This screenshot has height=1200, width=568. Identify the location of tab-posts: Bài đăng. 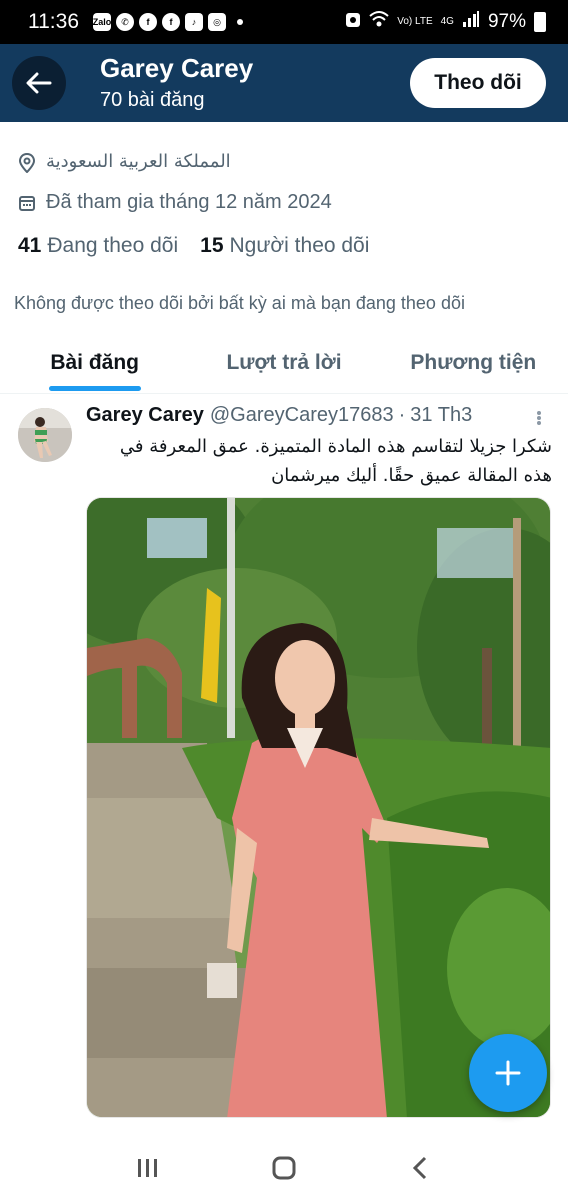
(94, 362).